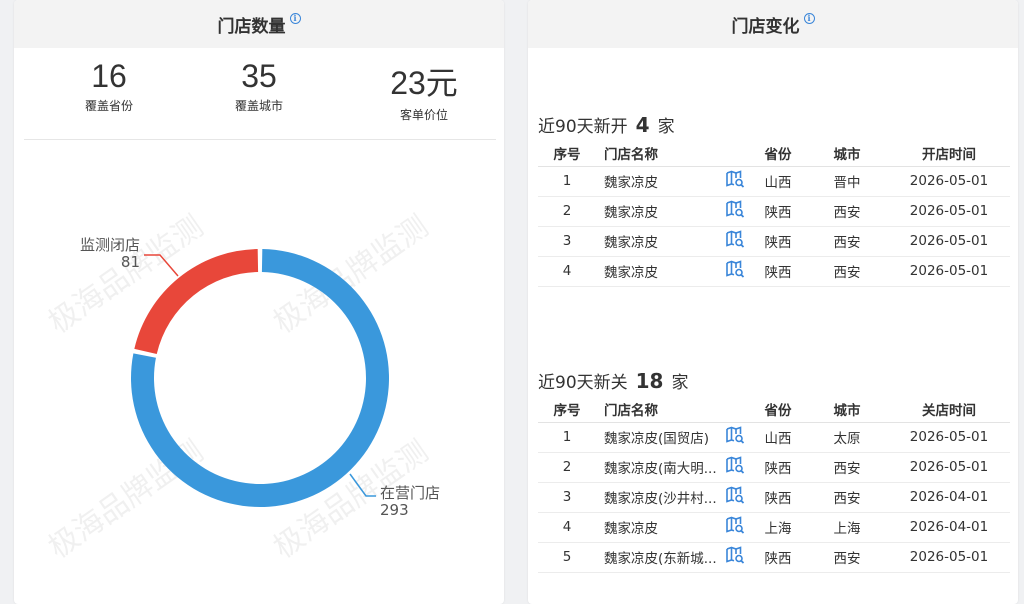 Image resolution: width=1024 pixels, height=604 pixels. I want to click on closed-count: 18, so click(649, 381).